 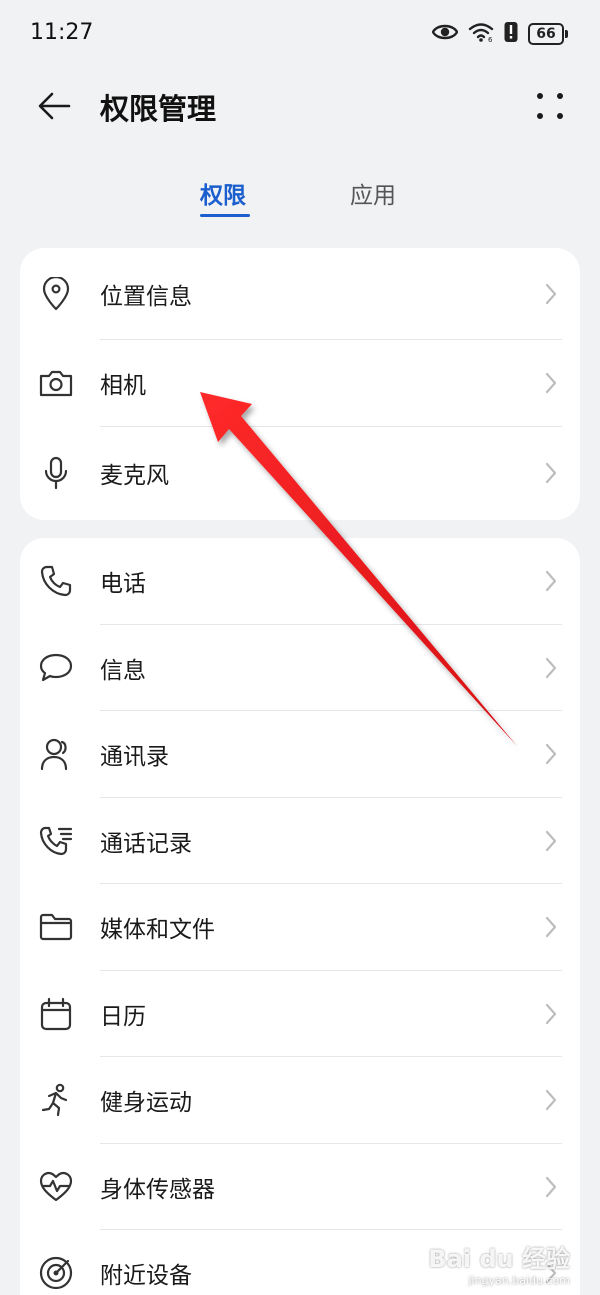 I want to click on tab-apps: 应用, so click(x=373, y=193).